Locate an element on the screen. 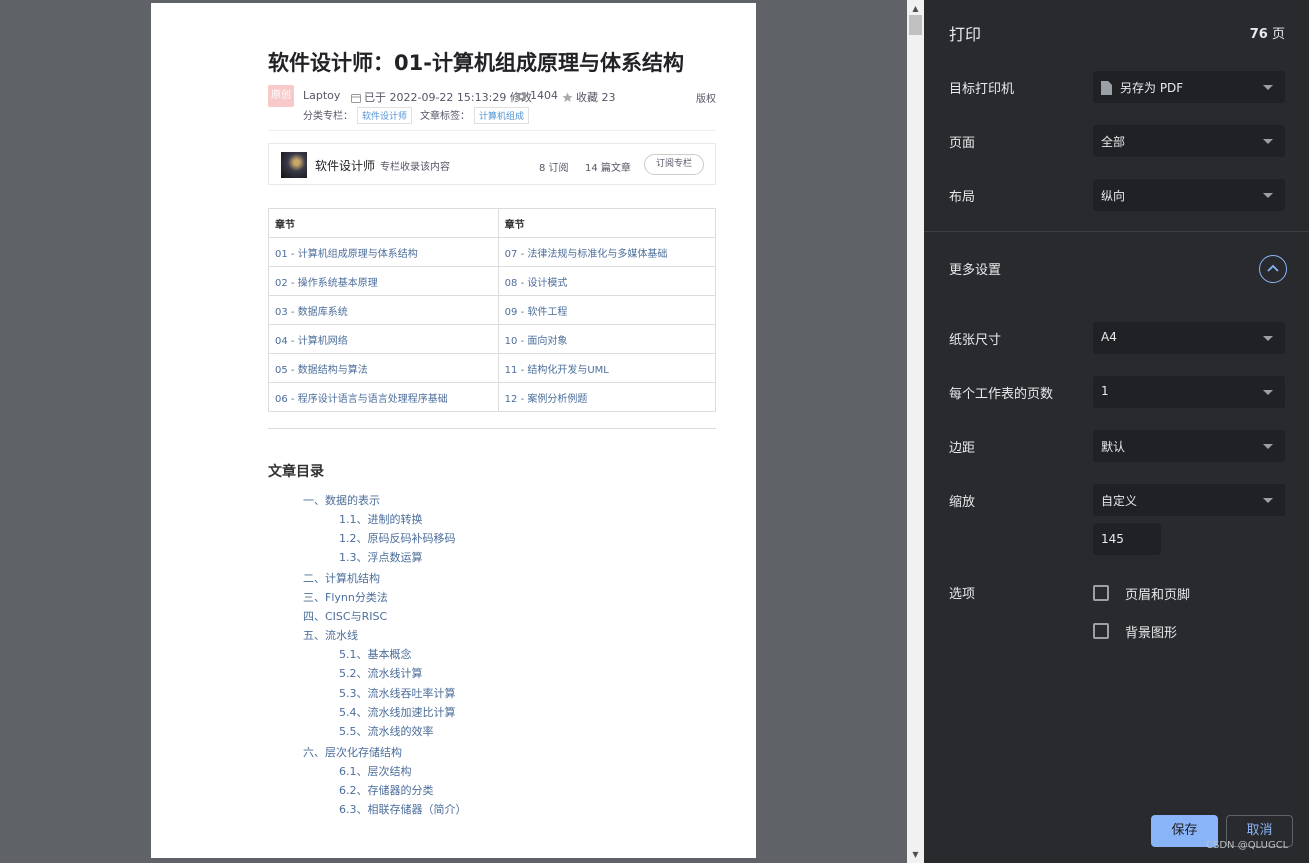 The image size is (1309, 863). divider is located at coordinates (492, 130).